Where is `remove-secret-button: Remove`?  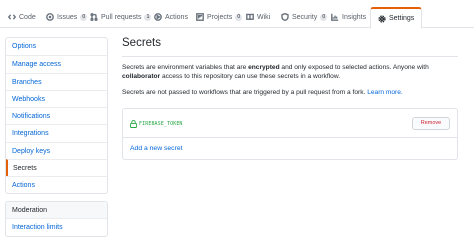
remove-secret-button: Remove is located at coordinates (431, 123).